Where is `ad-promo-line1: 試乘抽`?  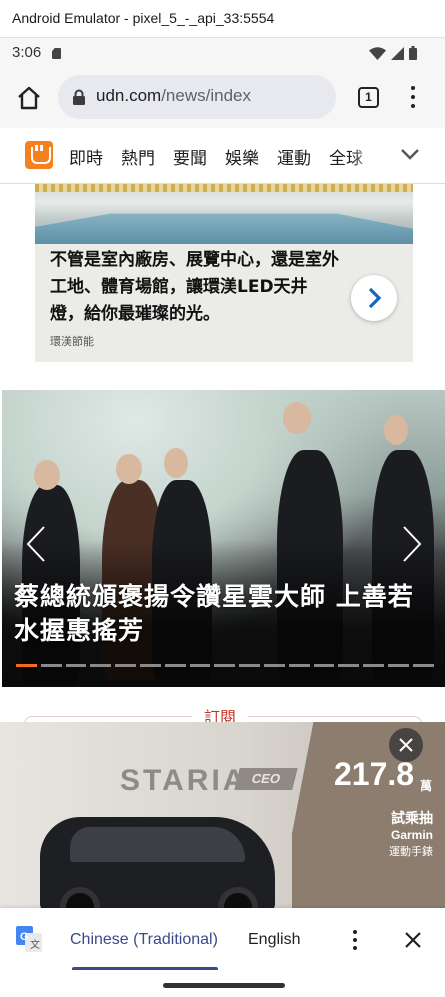 ad-promo-line1: 試乘抽 is located at coordinates (412, 819).